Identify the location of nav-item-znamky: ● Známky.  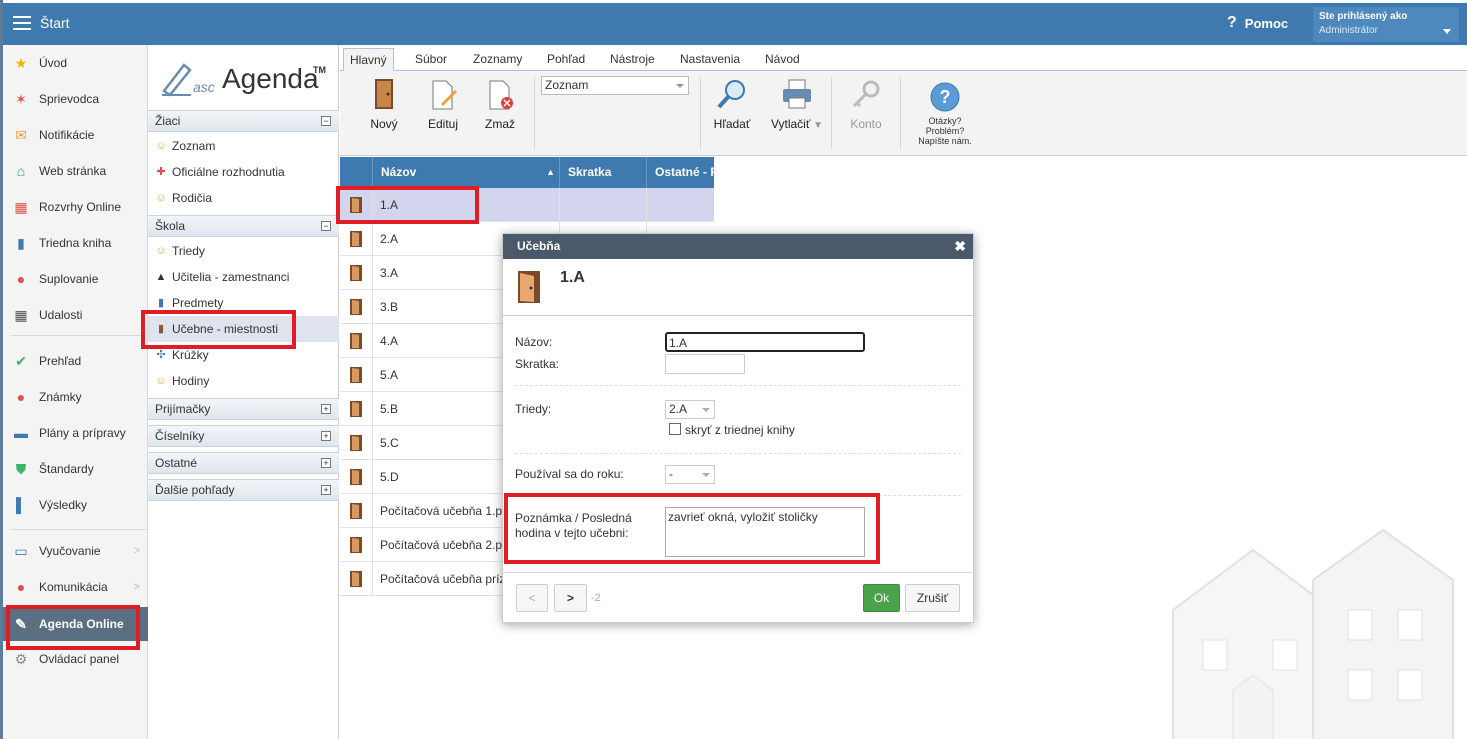
(75, 397).